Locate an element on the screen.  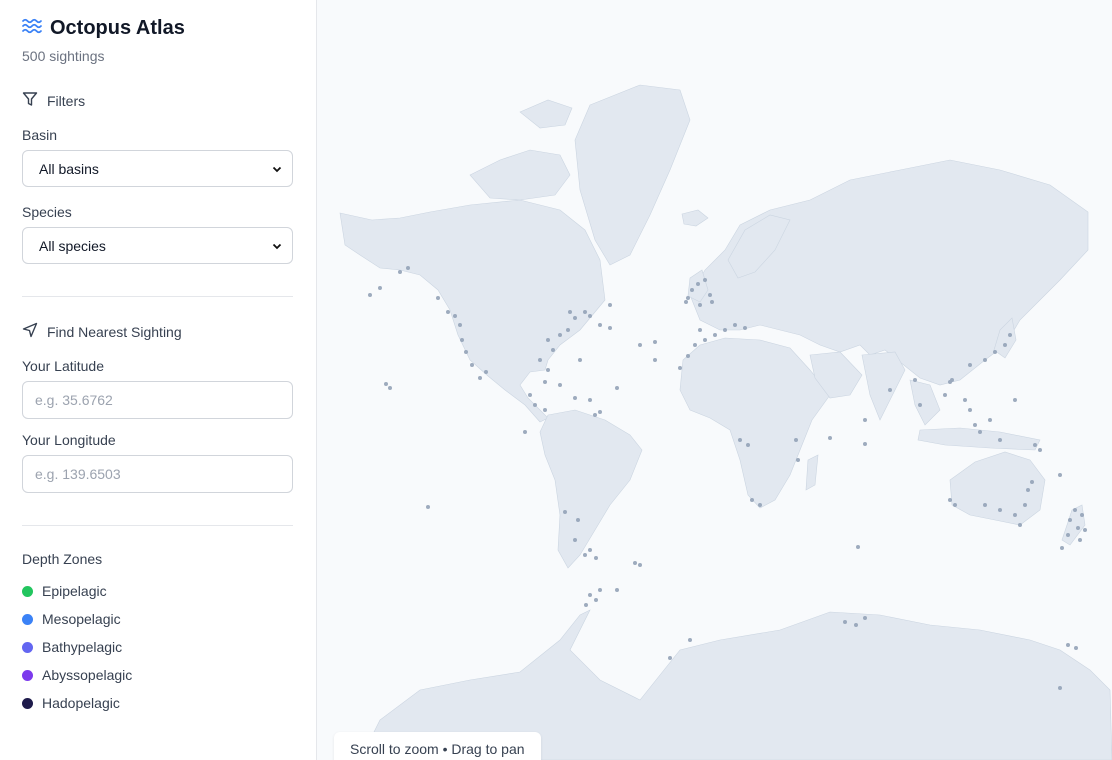
species-select: All species is located at coordinates (157, 245).